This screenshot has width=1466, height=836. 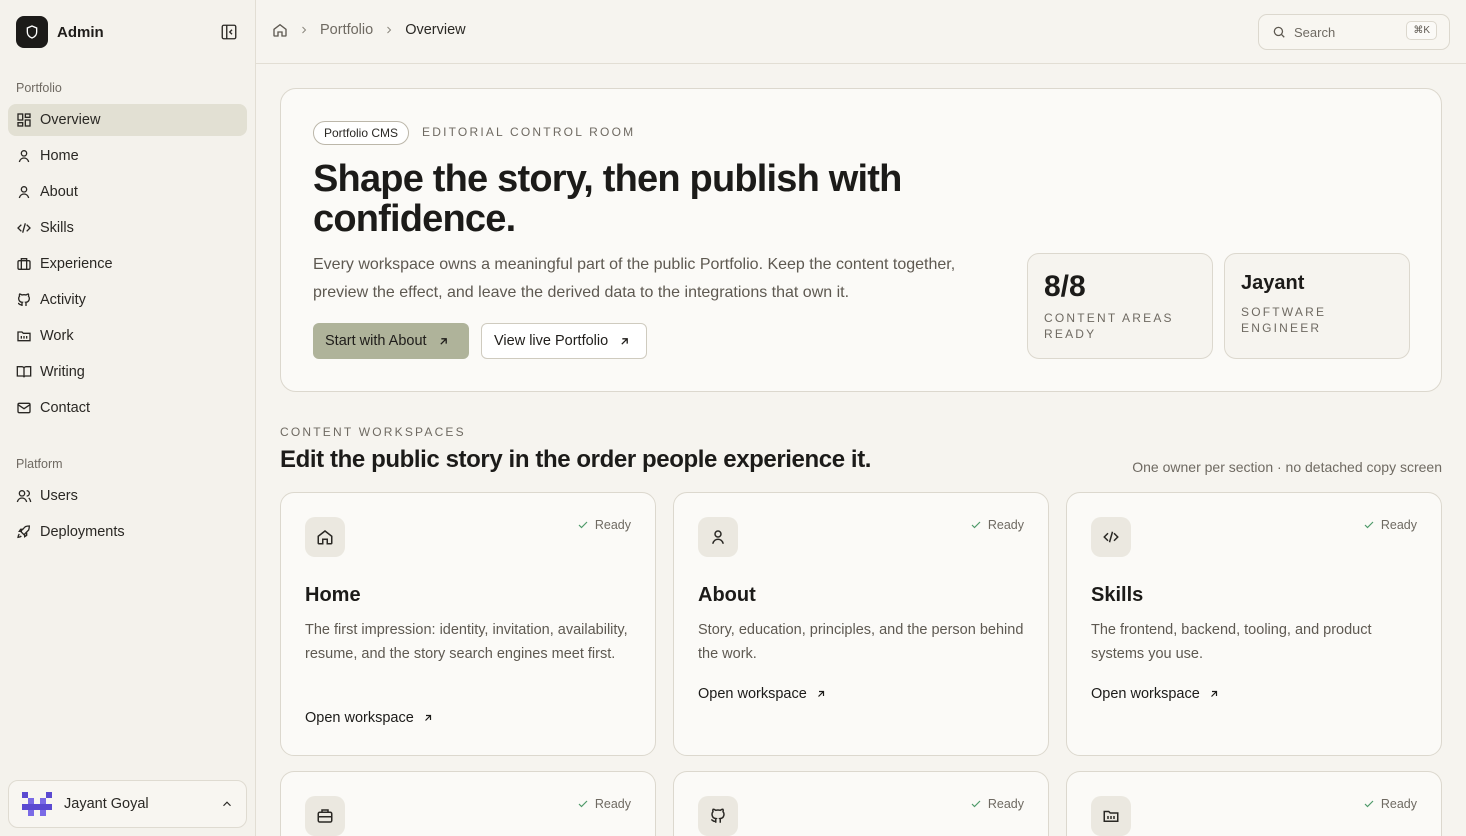 What do you see at coordinates (57, 336) in the screenshot?
I see `sidebar-item-label: Work` at bounding box center [57, 336].